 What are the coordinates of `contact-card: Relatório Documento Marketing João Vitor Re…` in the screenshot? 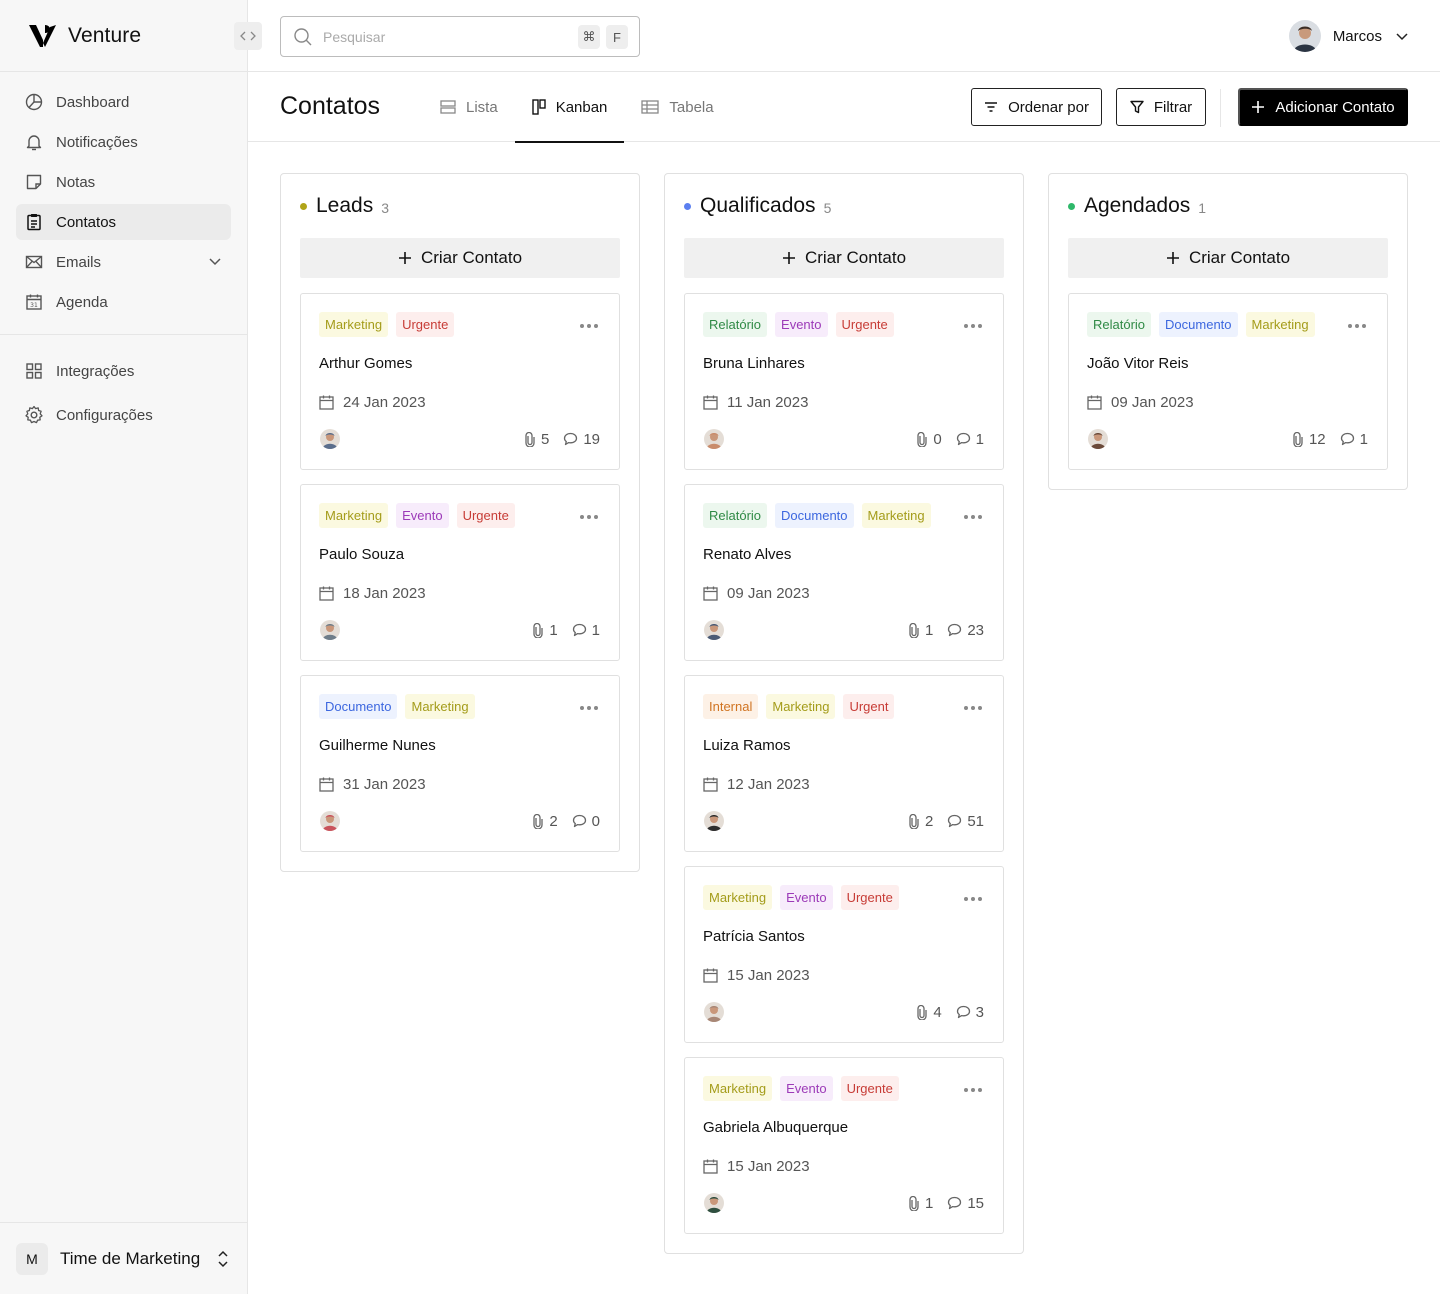 It's located at (1228, 381).